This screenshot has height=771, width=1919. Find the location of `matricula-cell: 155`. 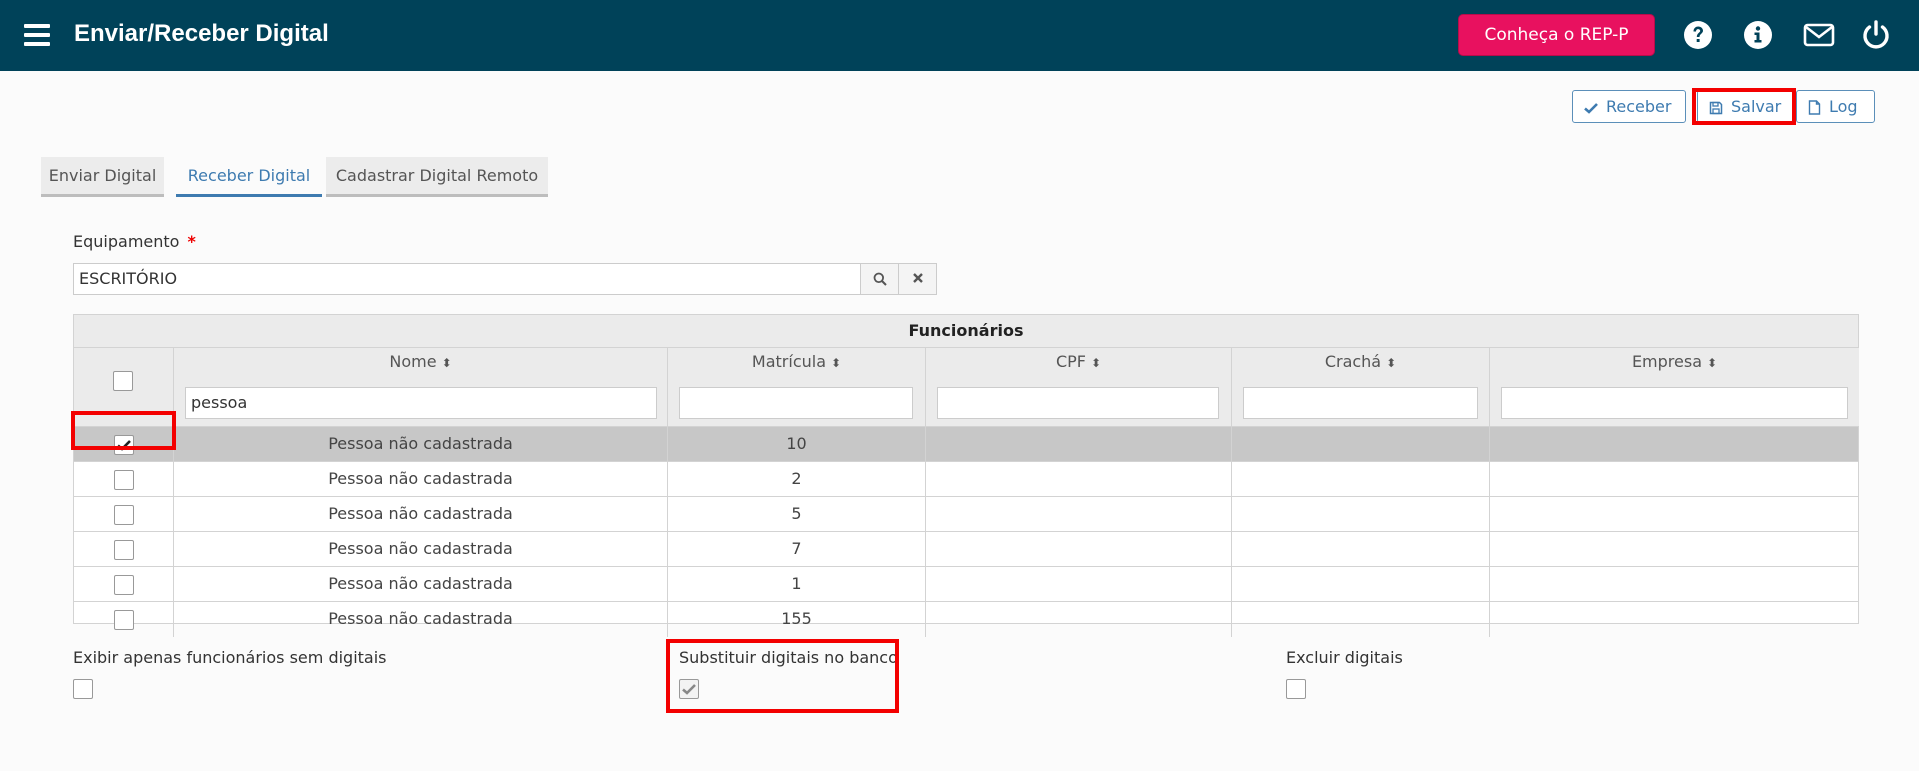

matricula-cell: 155 is located at coordinates (797, 619).